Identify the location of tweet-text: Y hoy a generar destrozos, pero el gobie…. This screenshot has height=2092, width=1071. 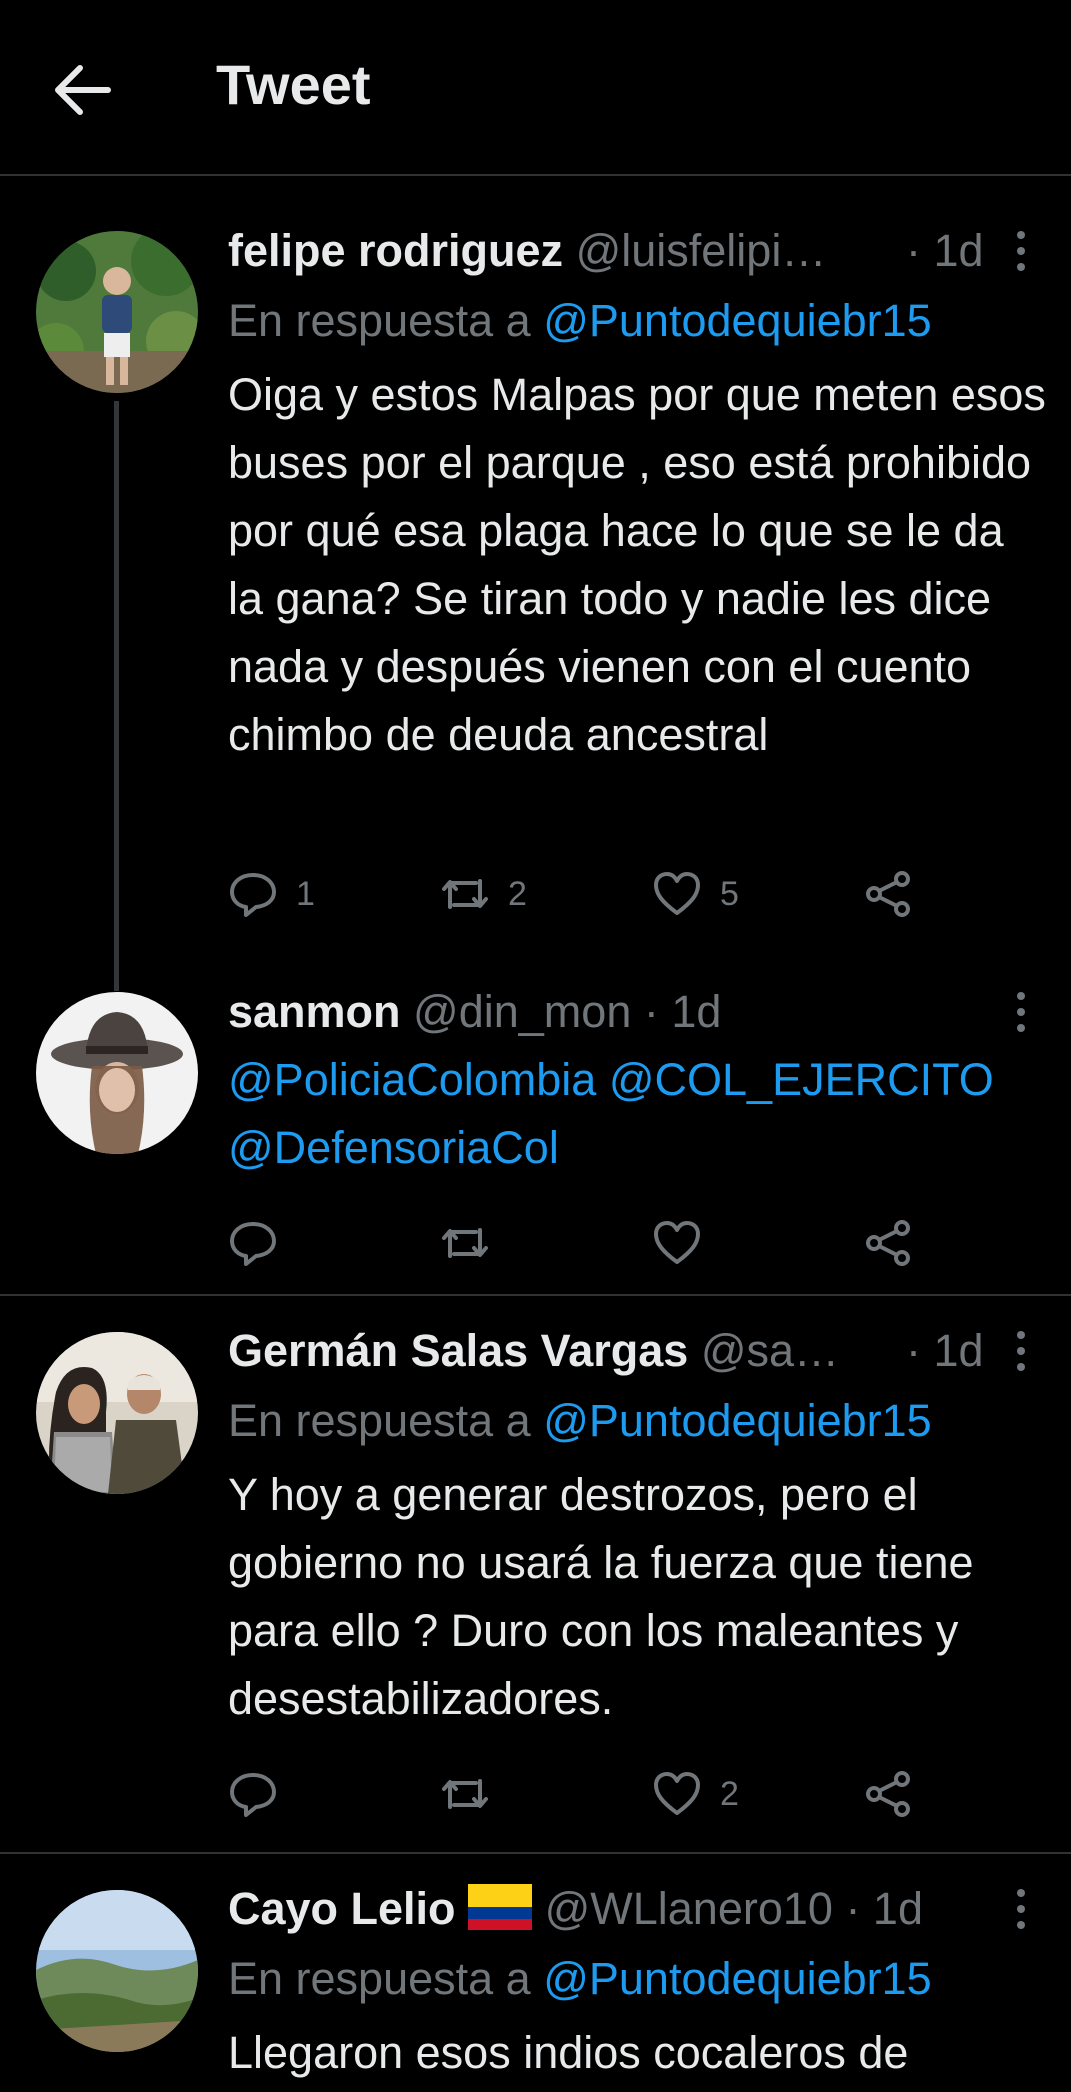
(601, 1596).